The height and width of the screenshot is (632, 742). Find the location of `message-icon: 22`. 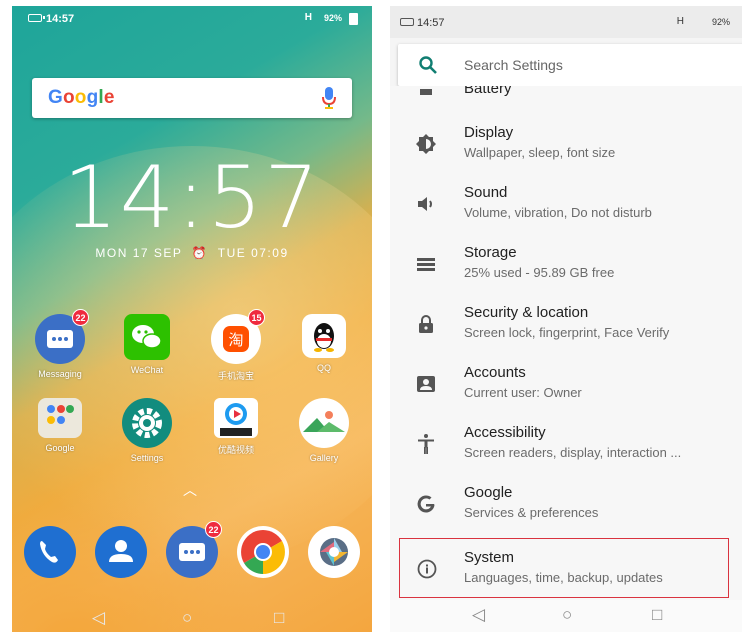

message-icon: 22 is located at coordinates (62, 336).